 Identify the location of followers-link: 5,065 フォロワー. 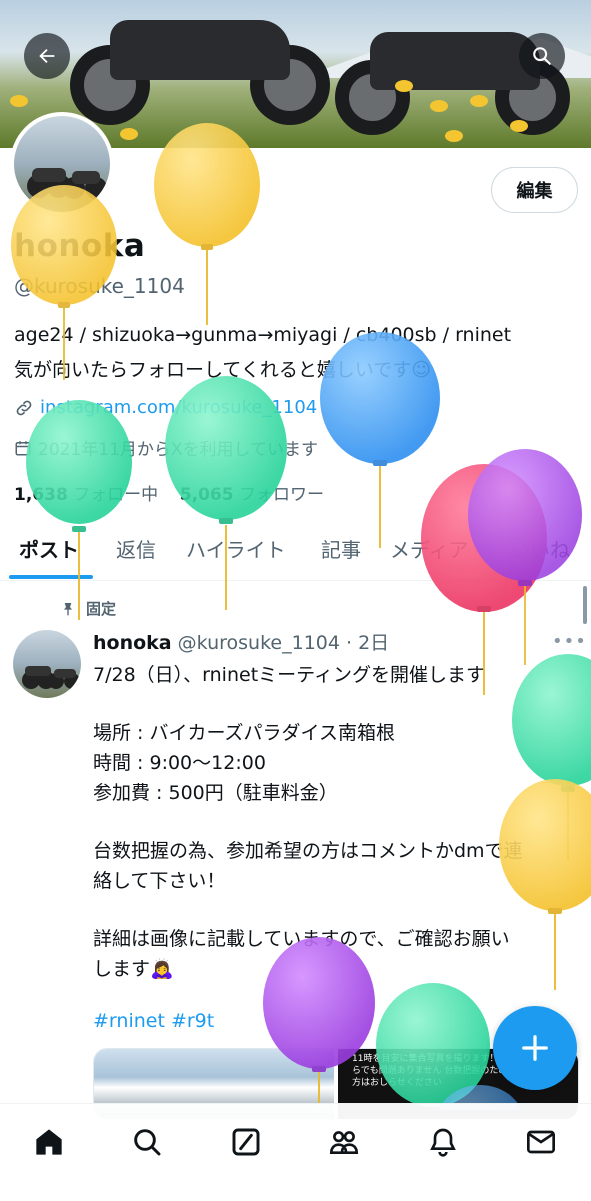
(252, 495).